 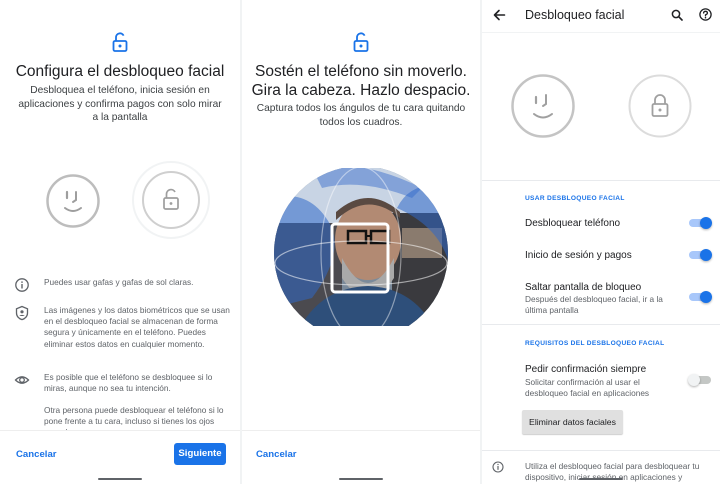 What do you see at coordinates (601, 32) in the screenshot?
I see `appbar-divider` at bounding box center [601, 32].